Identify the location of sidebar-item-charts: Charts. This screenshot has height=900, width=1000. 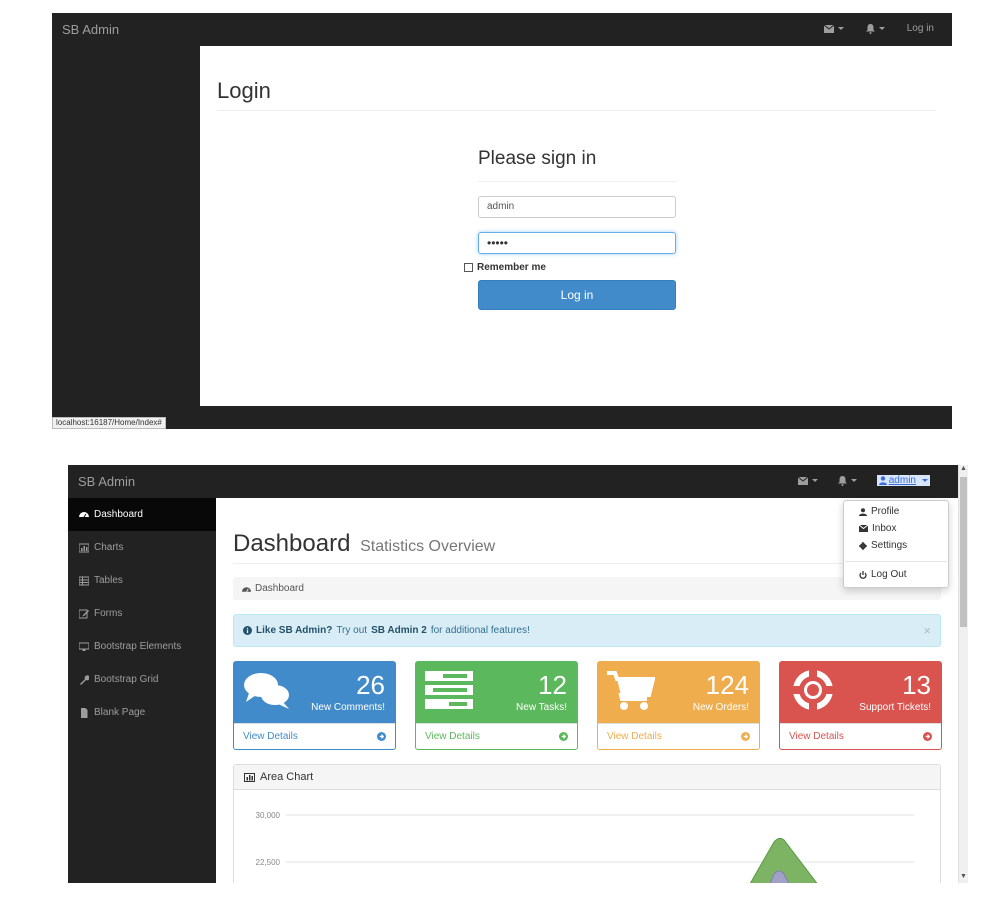
(142, 547).